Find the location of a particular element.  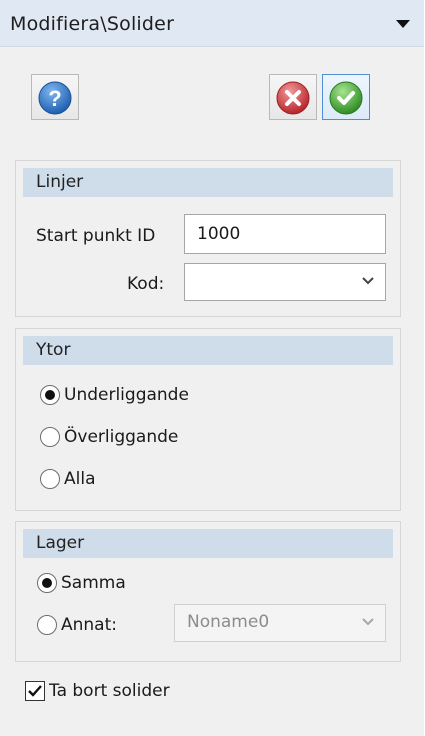

radio-samma: Samma is located at coordinates (81, 583).